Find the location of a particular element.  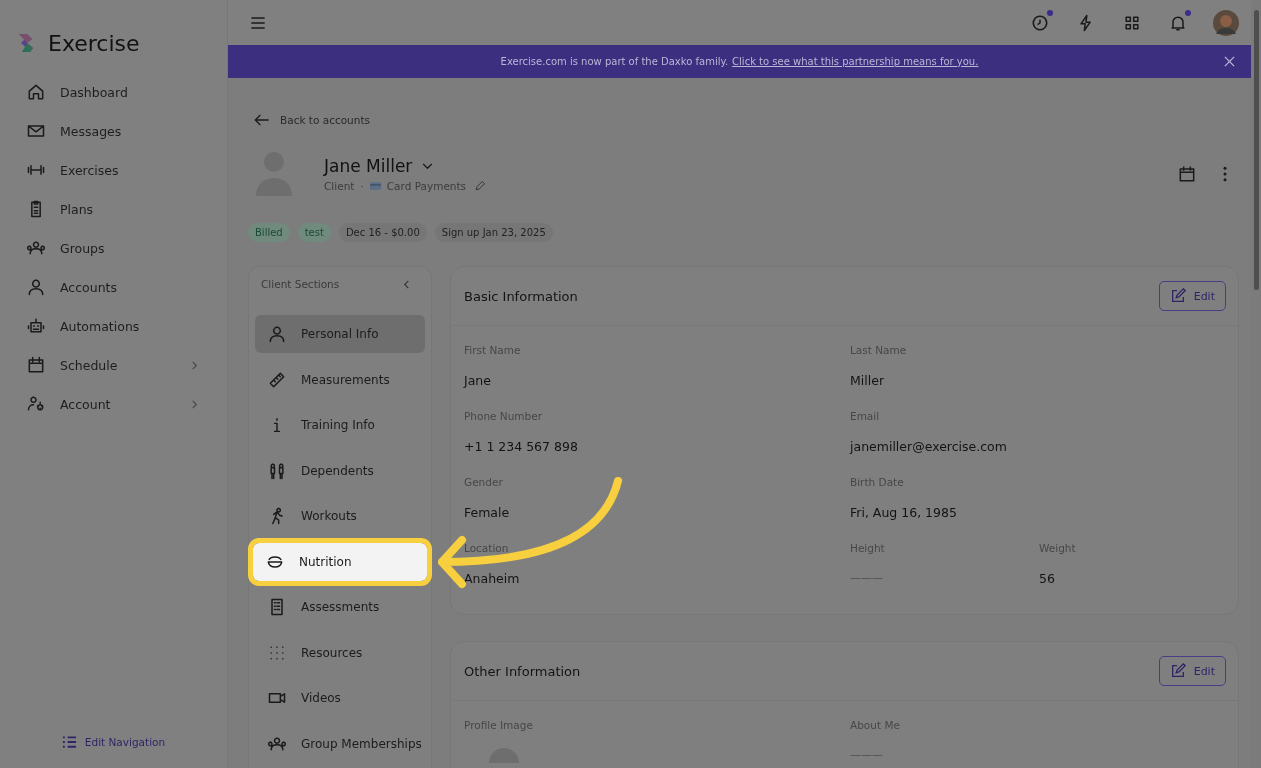

credit-card-icon is located at coordinates (375, 186).